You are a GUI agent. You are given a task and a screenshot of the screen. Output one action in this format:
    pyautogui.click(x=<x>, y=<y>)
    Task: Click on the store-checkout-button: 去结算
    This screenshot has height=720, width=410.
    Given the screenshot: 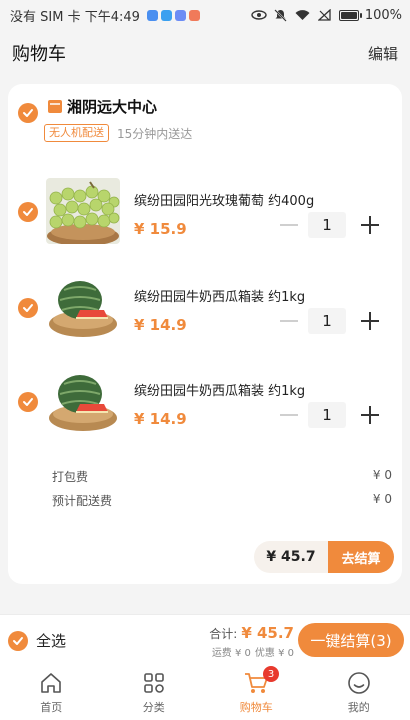 What is the action you would take?
    pyautogui.click(x=361, y=557)
    